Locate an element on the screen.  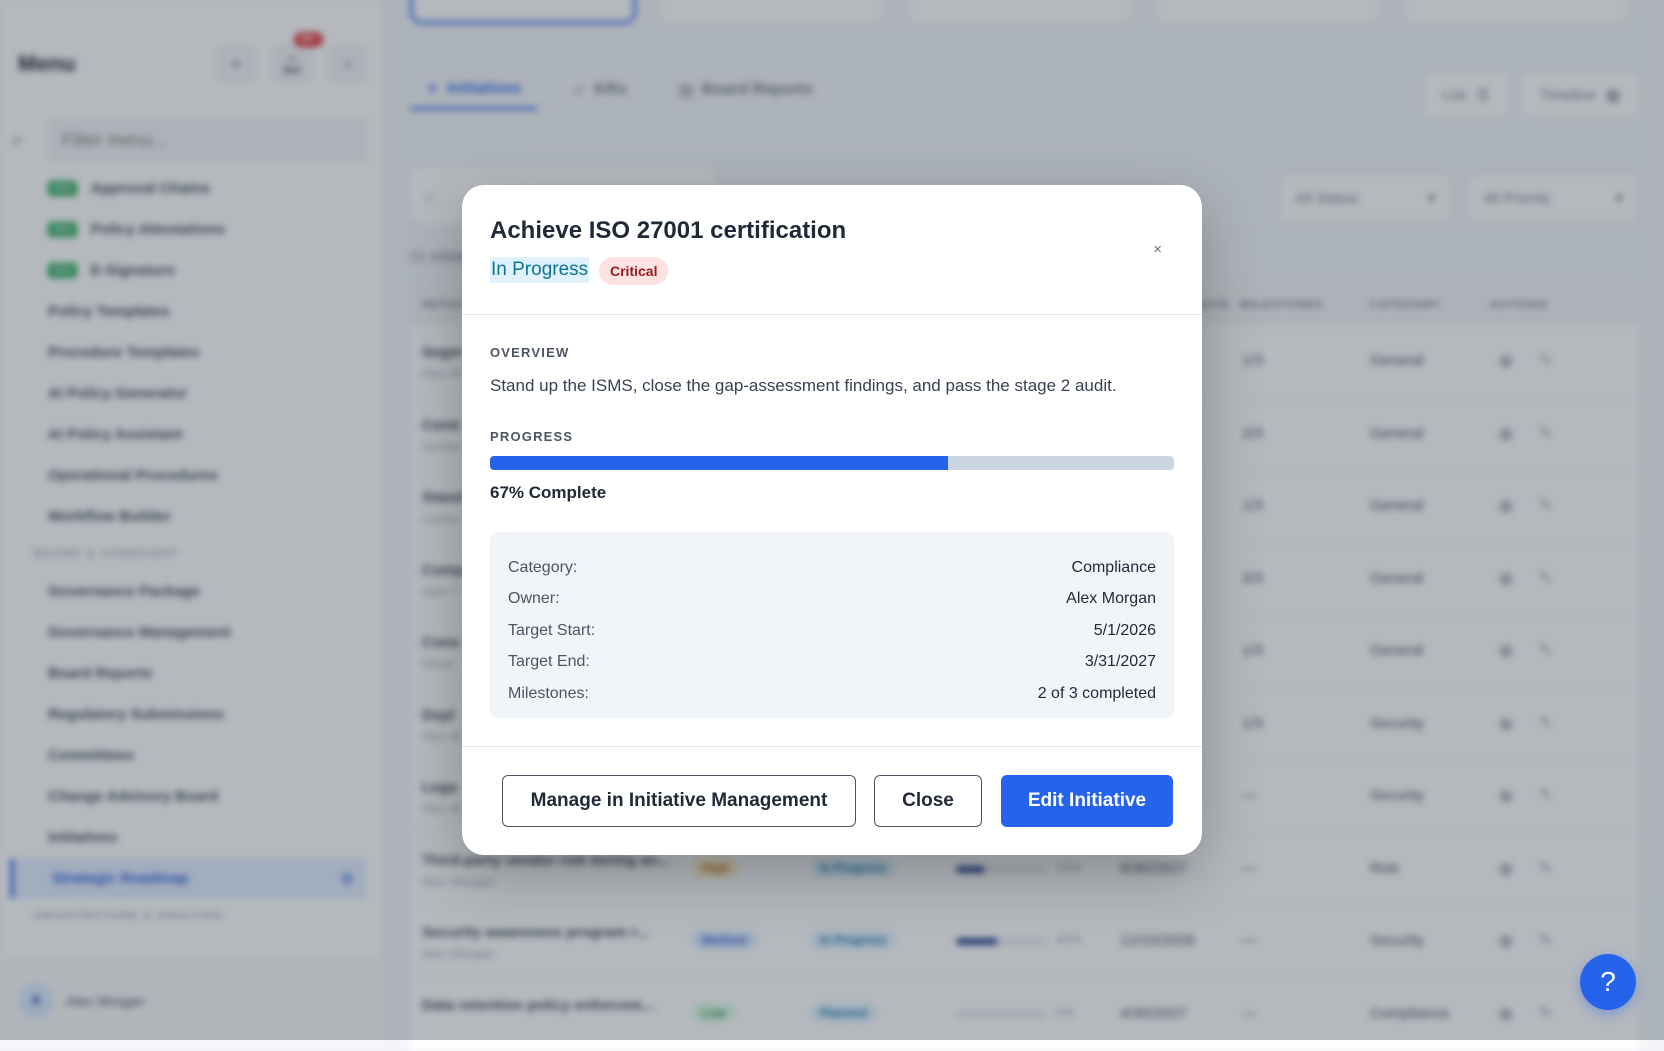
progress-bar-fill is located at coordinates (719, 463).